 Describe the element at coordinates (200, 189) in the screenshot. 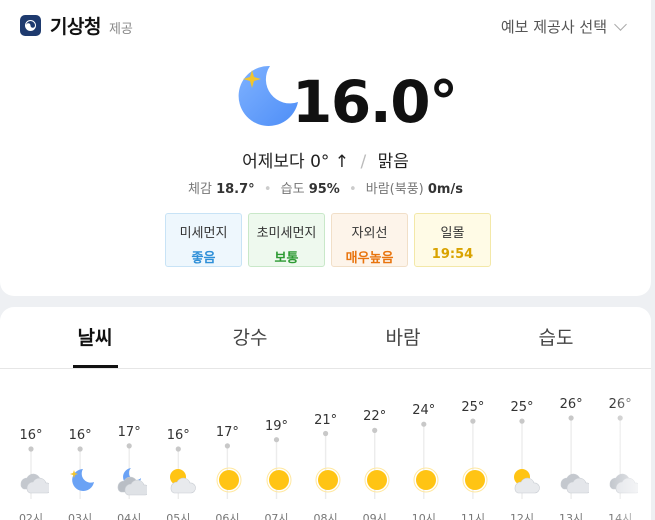

I see `feels-label: 체감` at that location.